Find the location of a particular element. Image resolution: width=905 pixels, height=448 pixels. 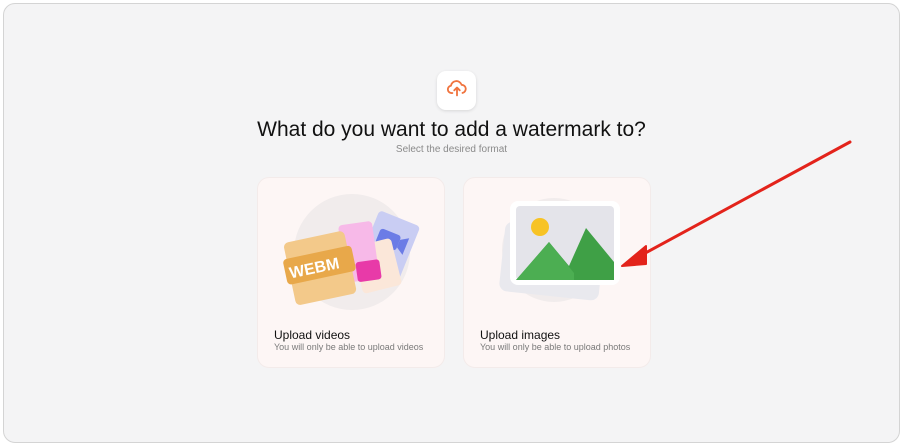

page-subtitle: Select the desired format is located at coordinates (451, 149).